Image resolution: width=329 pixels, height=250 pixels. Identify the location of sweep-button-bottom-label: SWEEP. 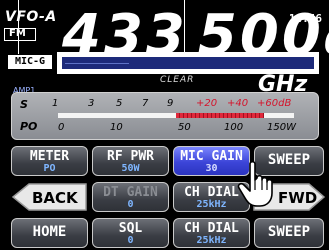
(289, 232).